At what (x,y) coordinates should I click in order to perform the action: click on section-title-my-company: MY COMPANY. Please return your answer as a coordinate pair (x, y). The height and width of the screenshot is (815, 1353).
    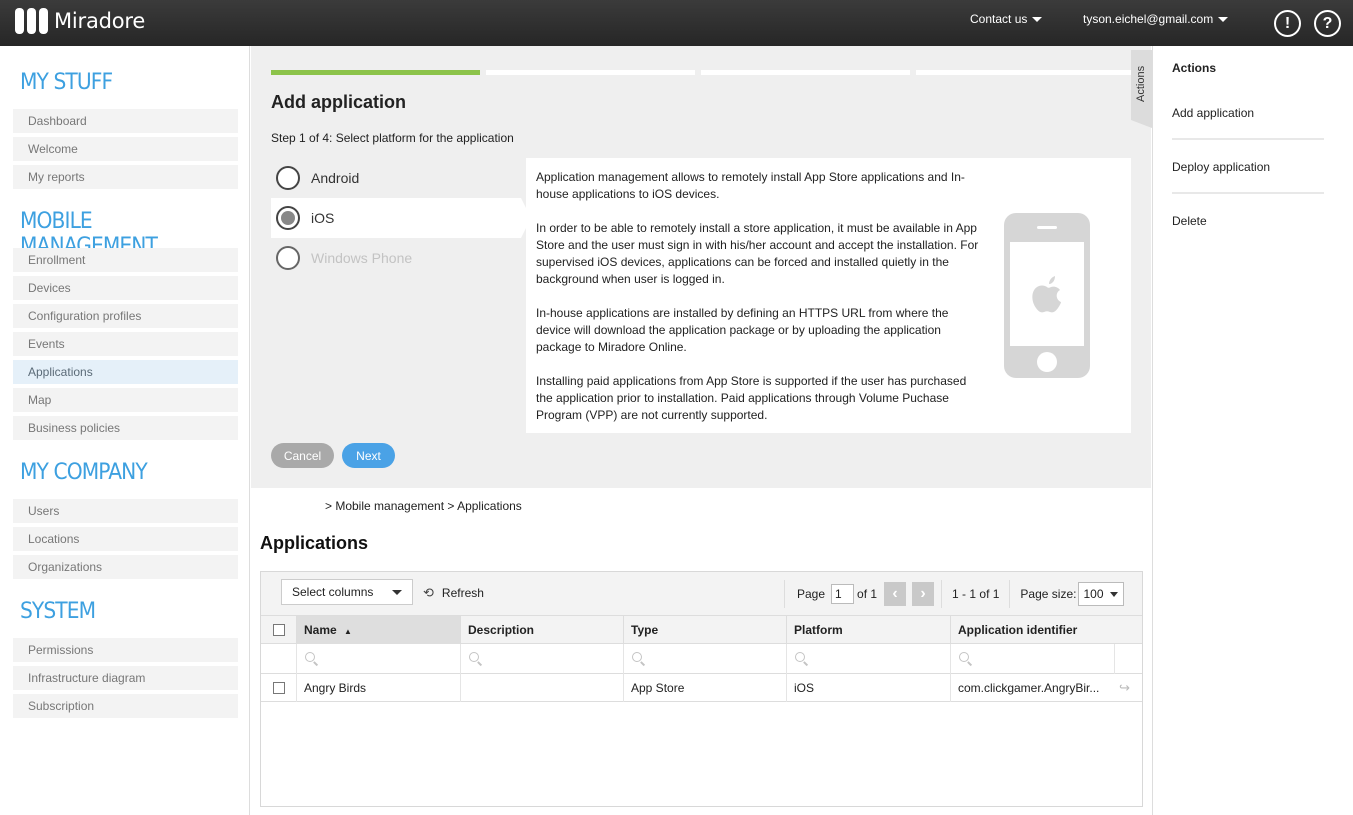
    Looking at the image, I should click on (84, 472).